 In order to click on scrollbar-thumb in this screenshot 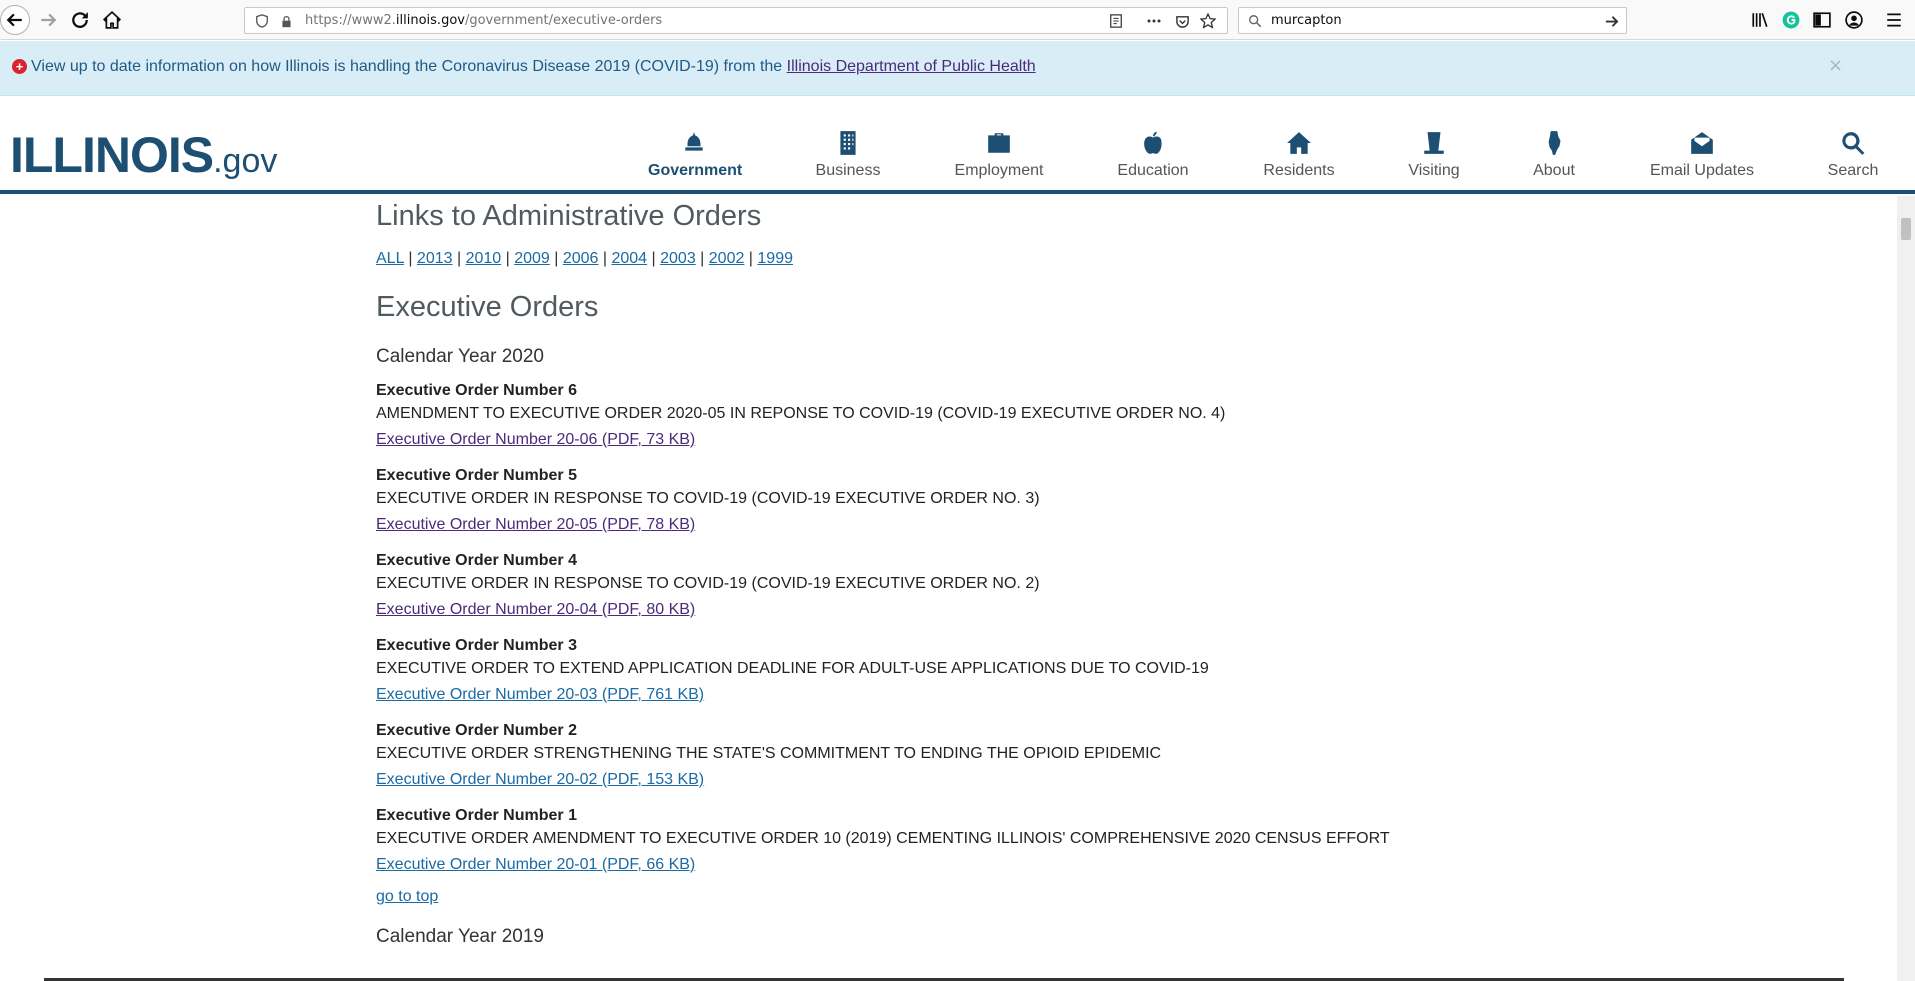, I will do `click(1906, 229)`.